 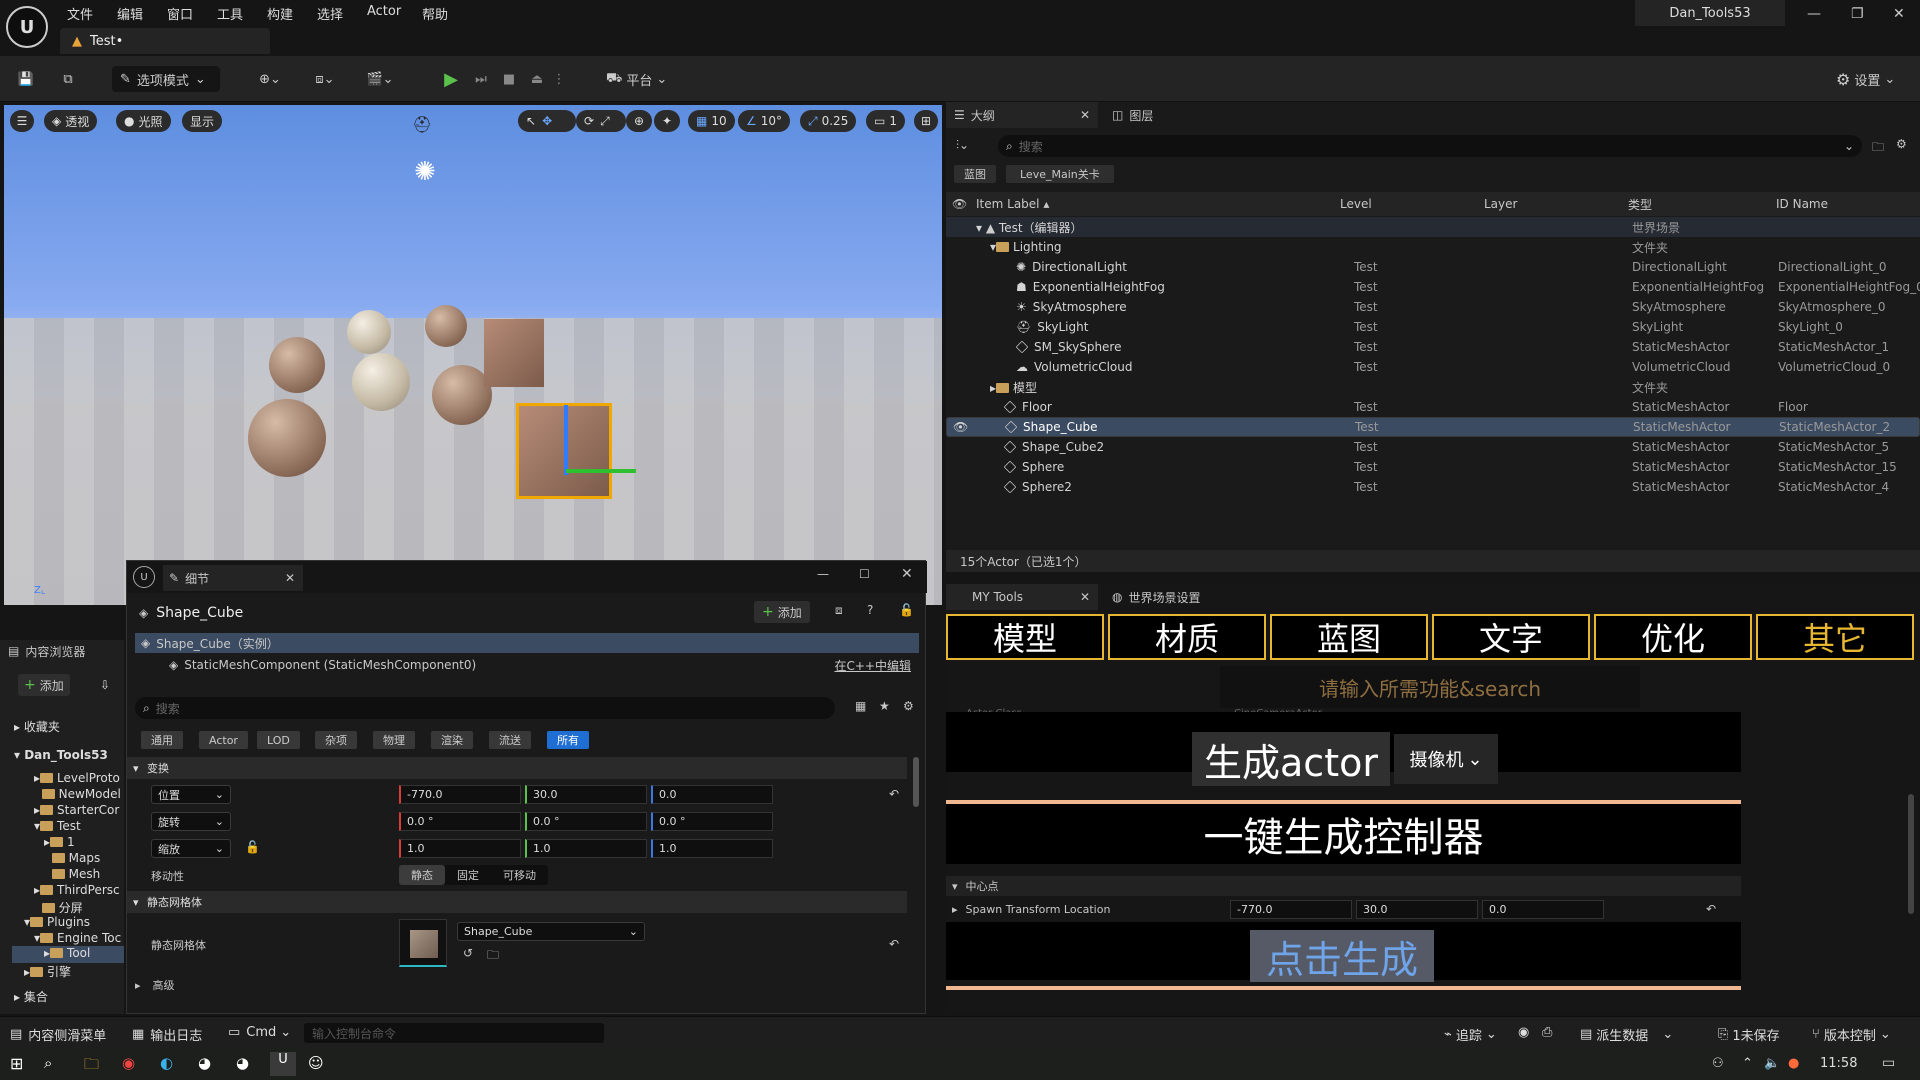 I want to click on cube-mesh, so click(x=514, y=353).